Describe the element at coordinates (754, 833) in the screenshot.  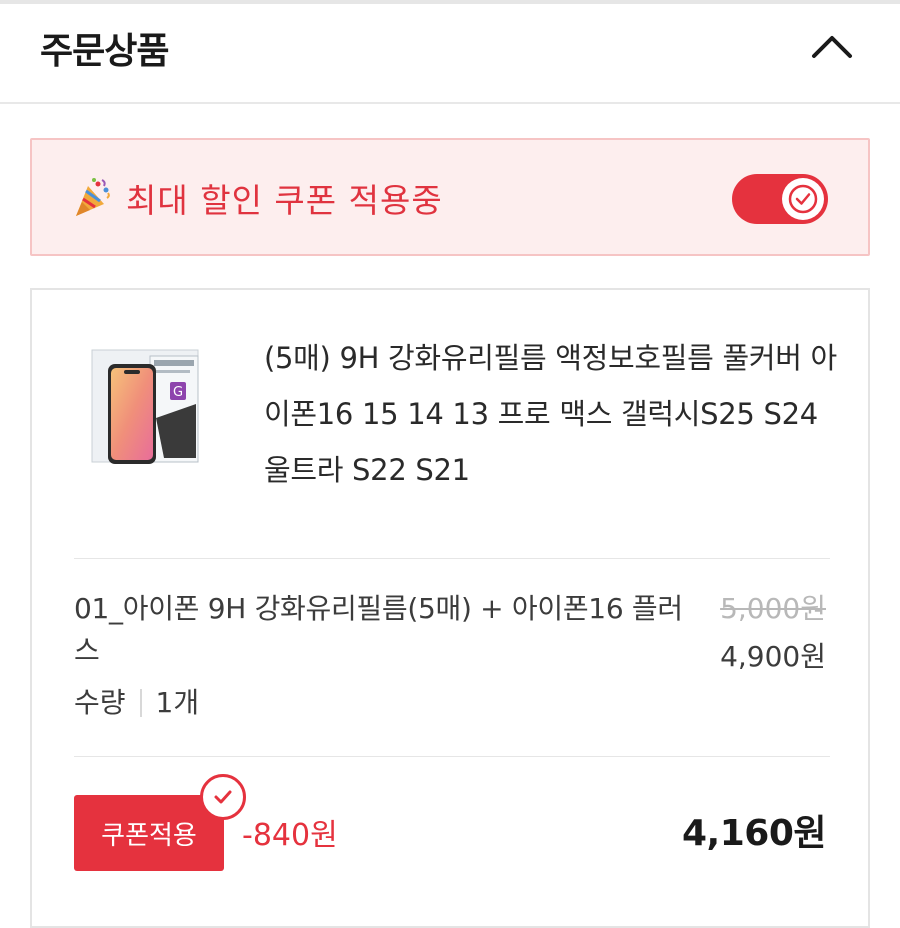
I see `total-price: 4,160원` at that location.